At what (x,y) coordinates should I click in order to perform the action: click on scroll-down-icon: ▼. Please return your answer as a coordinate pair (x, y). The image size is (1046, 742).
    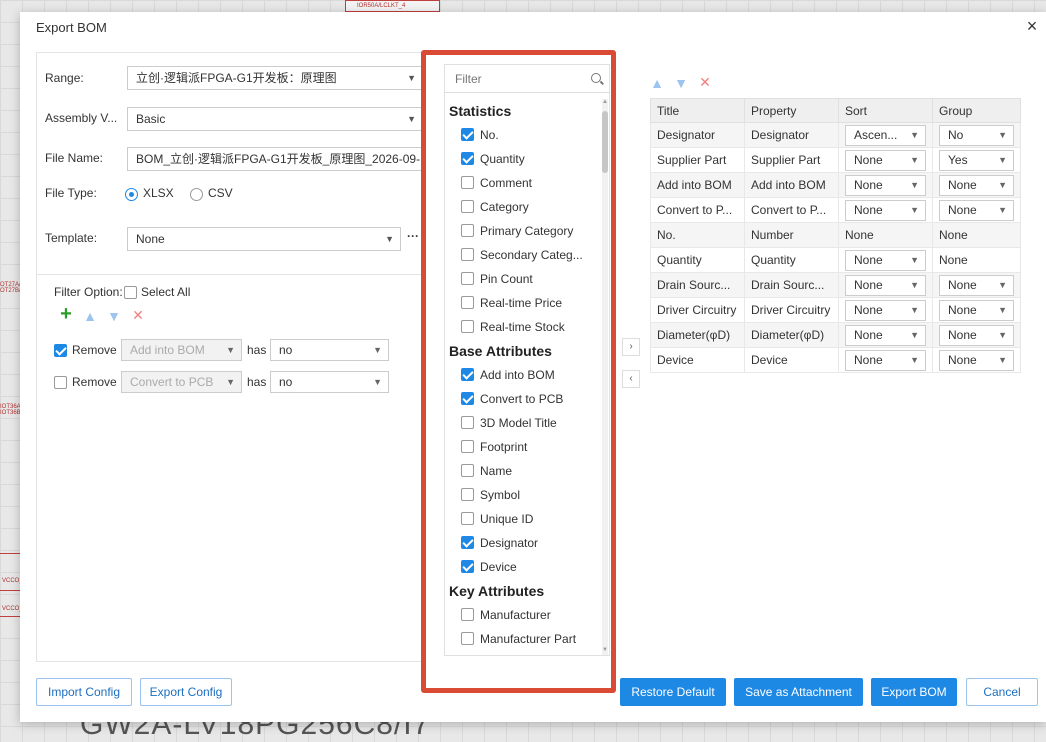
    Looking at the image, I should click on (605, 650).